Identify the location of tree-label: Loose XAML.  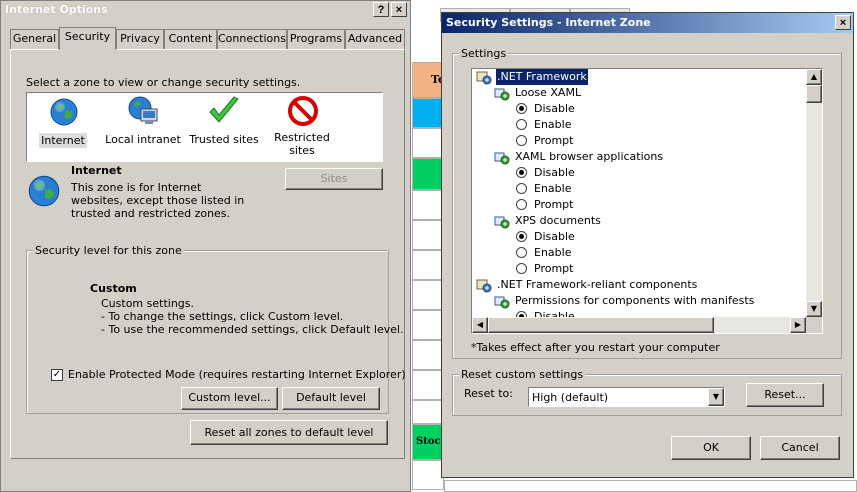
(548, 92).